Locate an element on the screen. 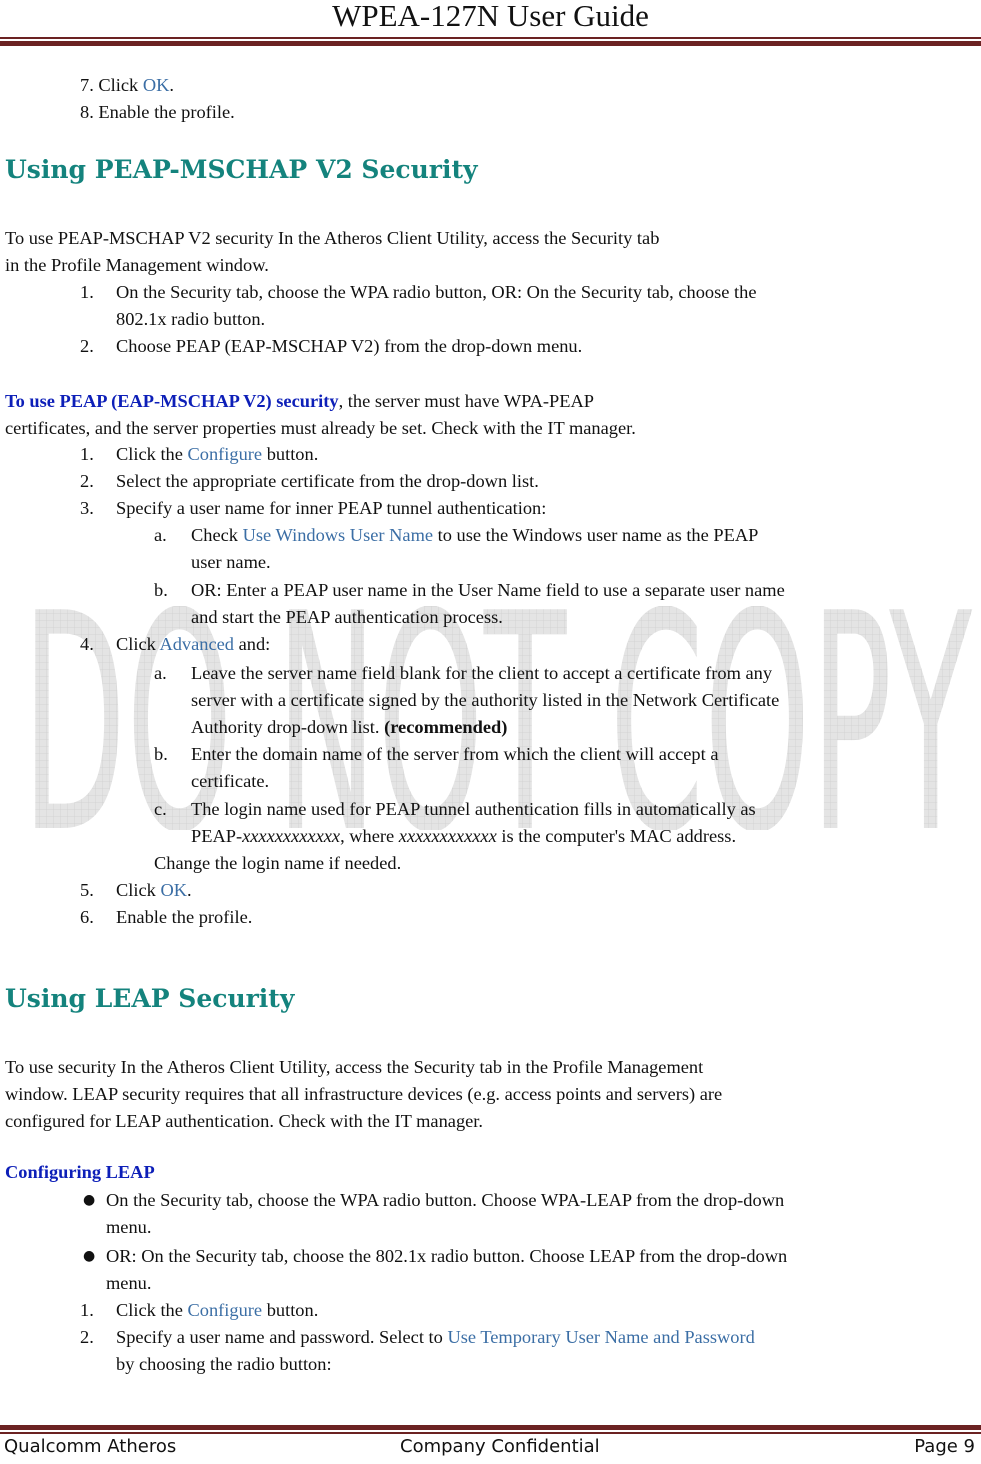  step-text: , where is located at coordinates (369, 836).